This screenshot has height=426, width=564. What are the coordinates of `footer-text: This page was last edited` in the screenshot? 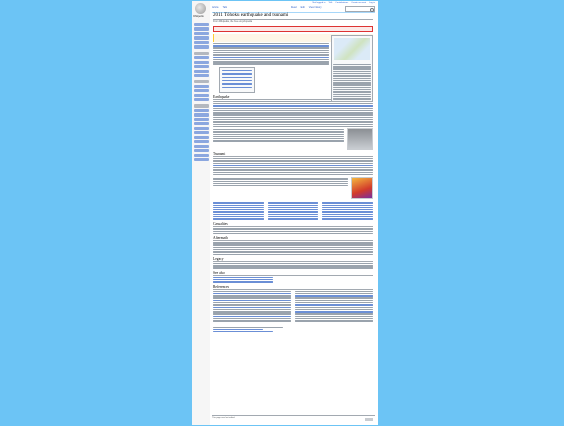 It's located at (223, 418).